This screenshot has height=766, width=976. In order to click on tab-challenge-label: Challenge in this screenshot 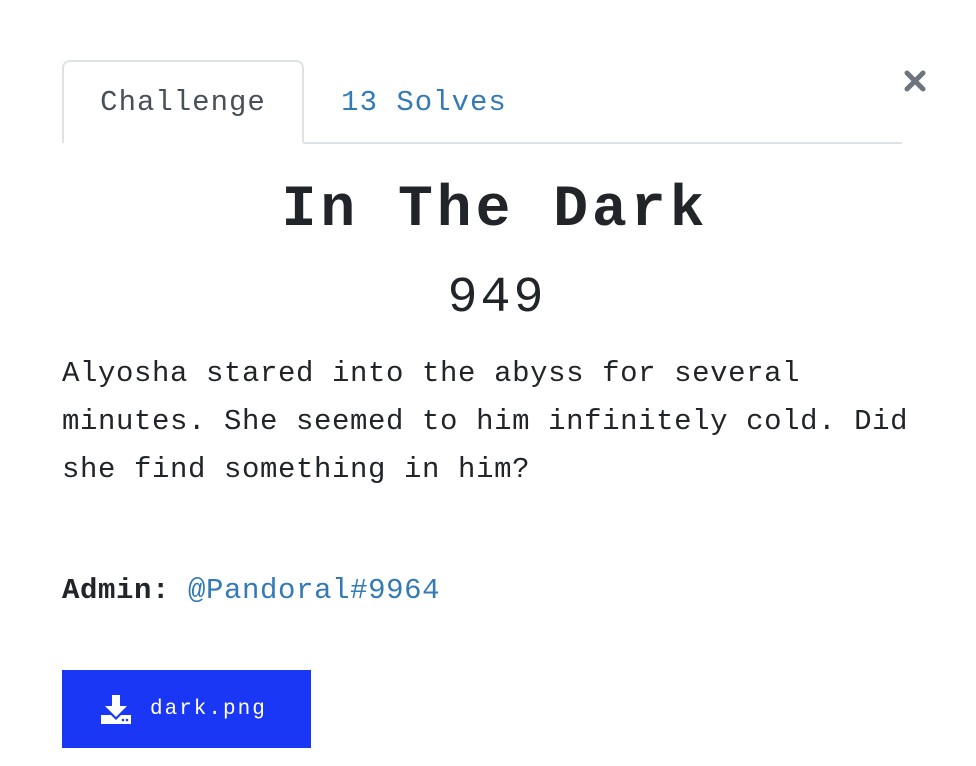, I will do `click(183, 102)`.